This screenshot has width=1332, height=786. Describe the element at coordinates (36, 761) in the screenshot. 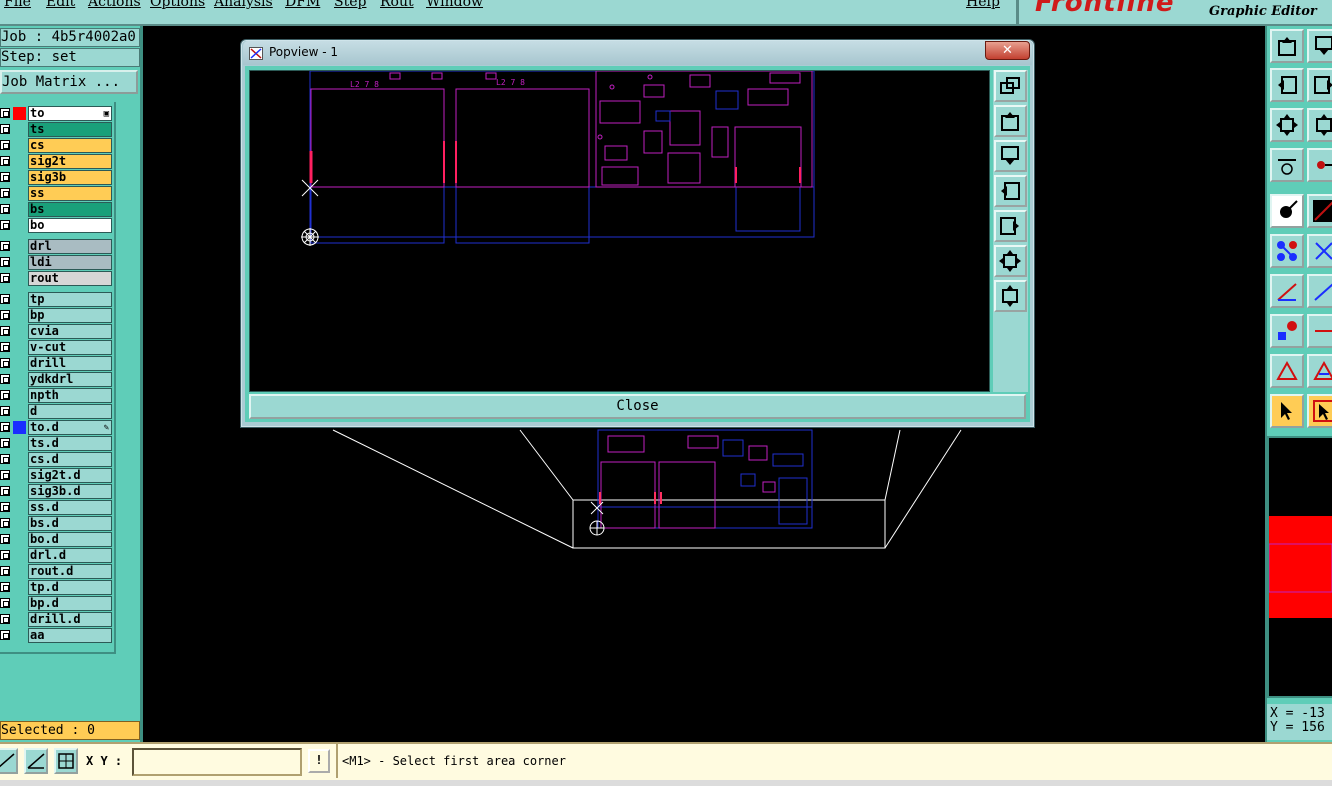

I see `angle-snap-button` at that location.